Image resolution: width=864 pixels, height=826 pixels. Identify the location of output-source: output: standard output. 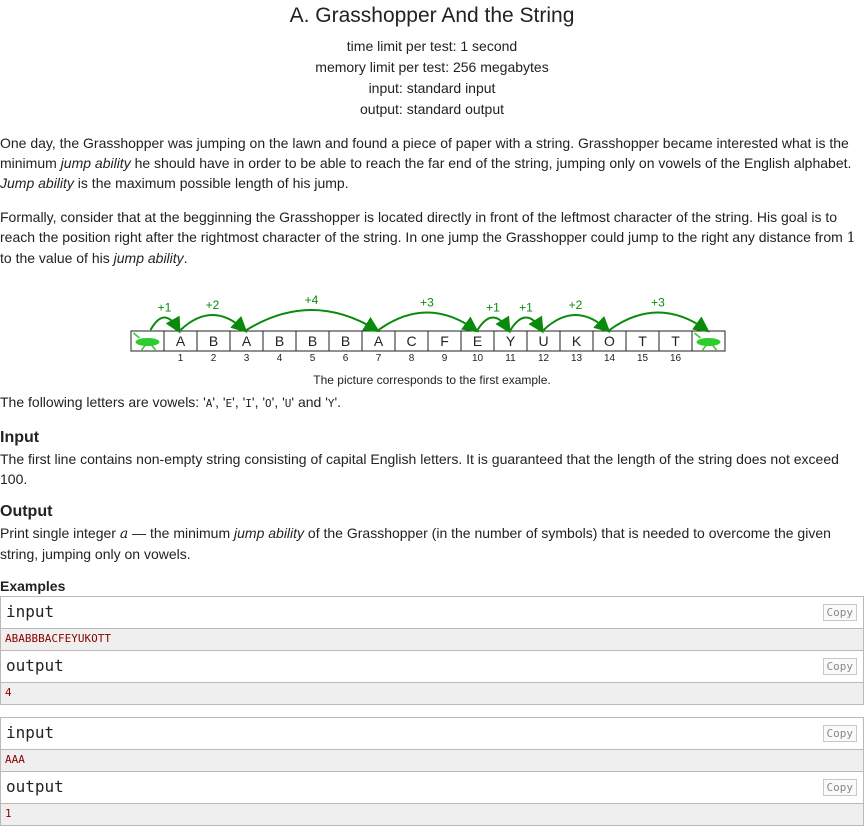
(432, 109).